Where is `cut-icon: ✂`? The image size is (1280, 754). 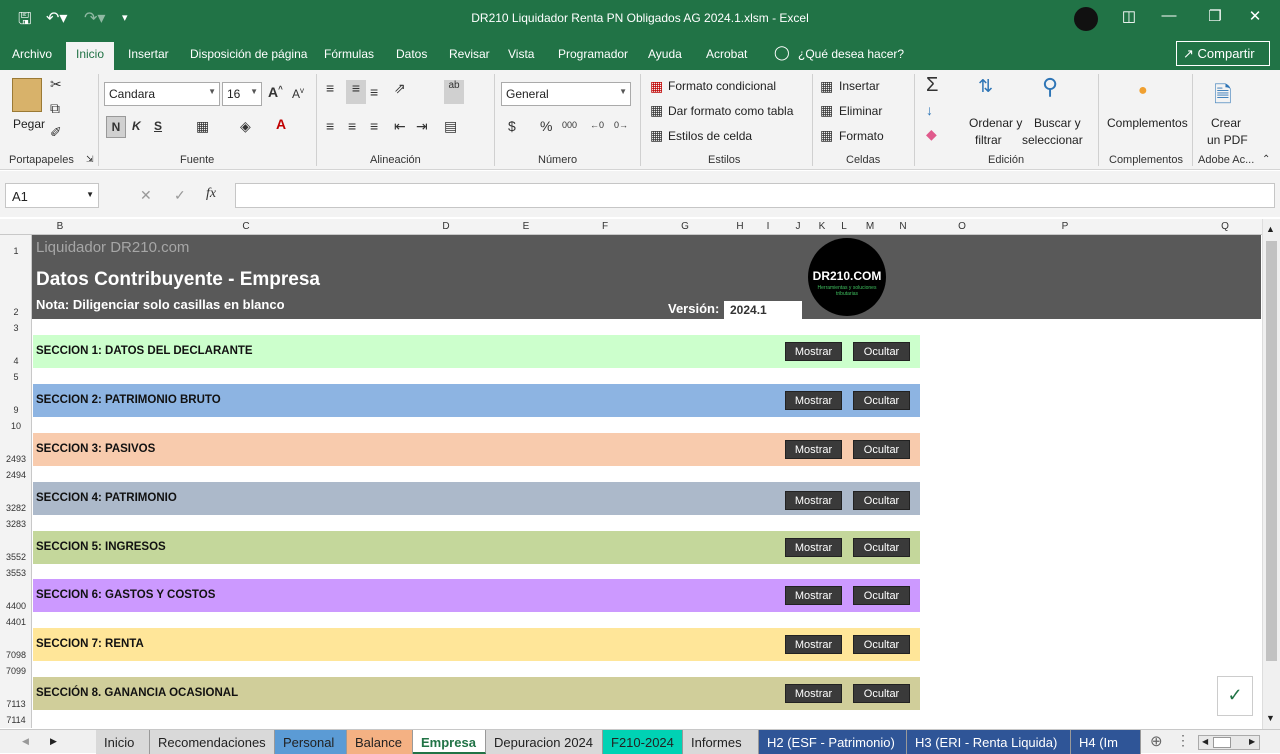
cut-icon: ✂ is located at coordinates (56, 84).